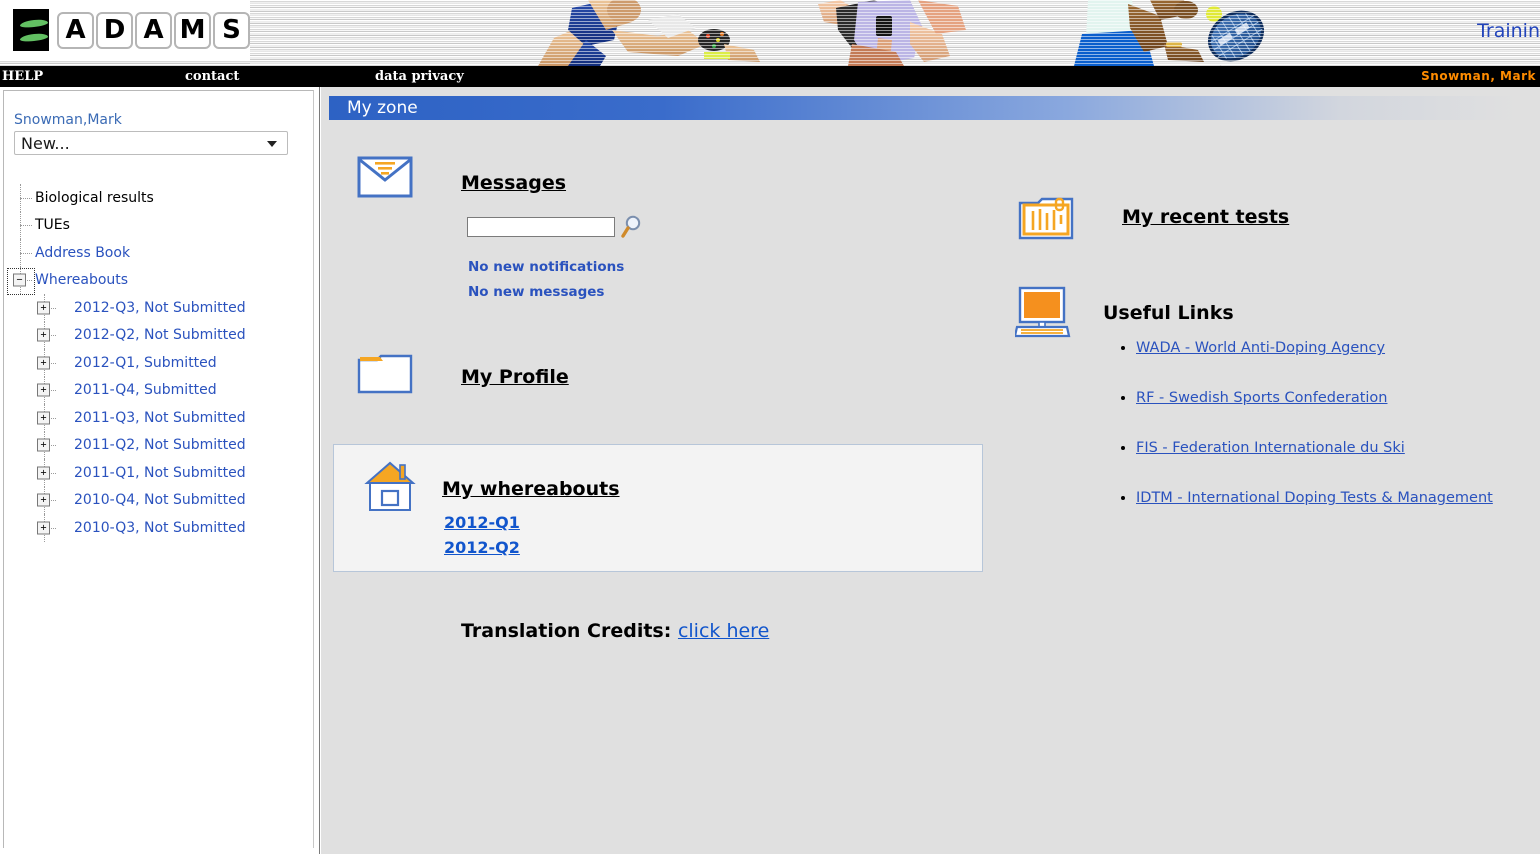 The width and height of the screenshot is (1540, 854). I want to click on useful-link-item: FIS - Federation Internationale du Ski, so click(1314, 448).